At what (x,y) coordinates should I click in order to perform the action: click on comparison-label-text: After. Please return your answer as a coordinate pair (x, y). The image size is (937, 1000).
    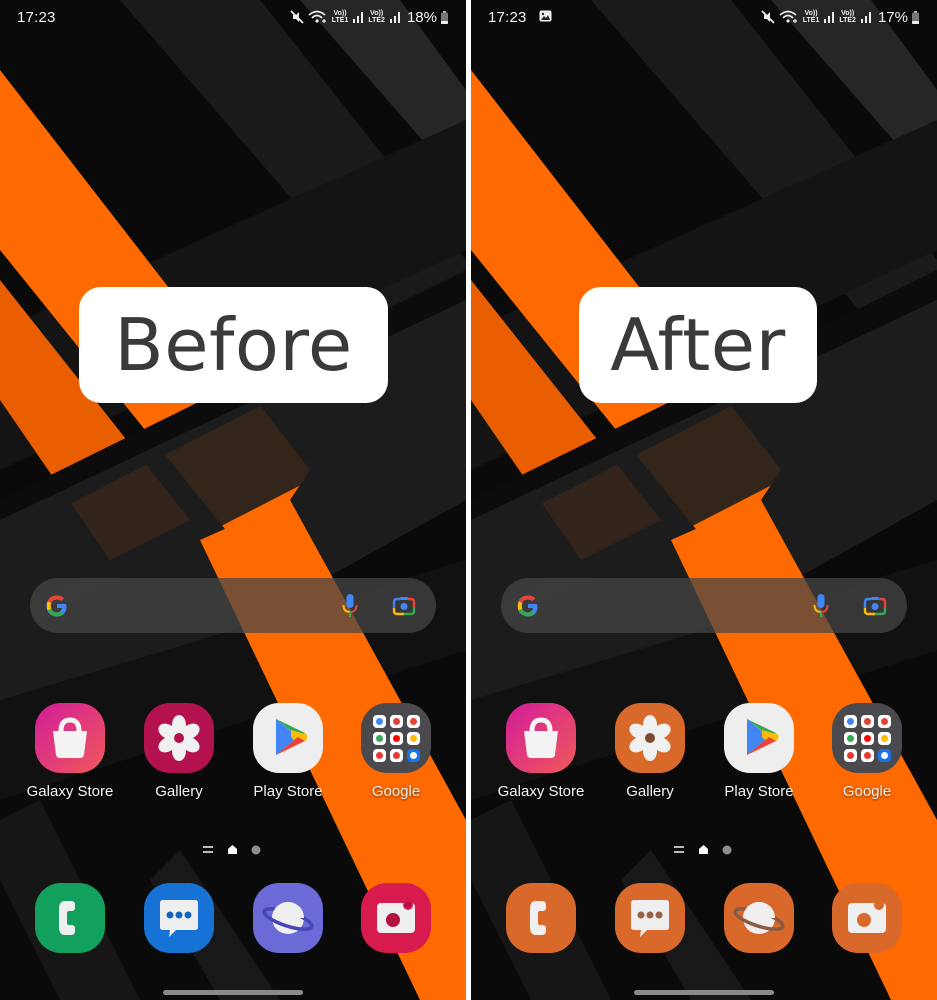
    Looking at the image, I should click on (698, 345).